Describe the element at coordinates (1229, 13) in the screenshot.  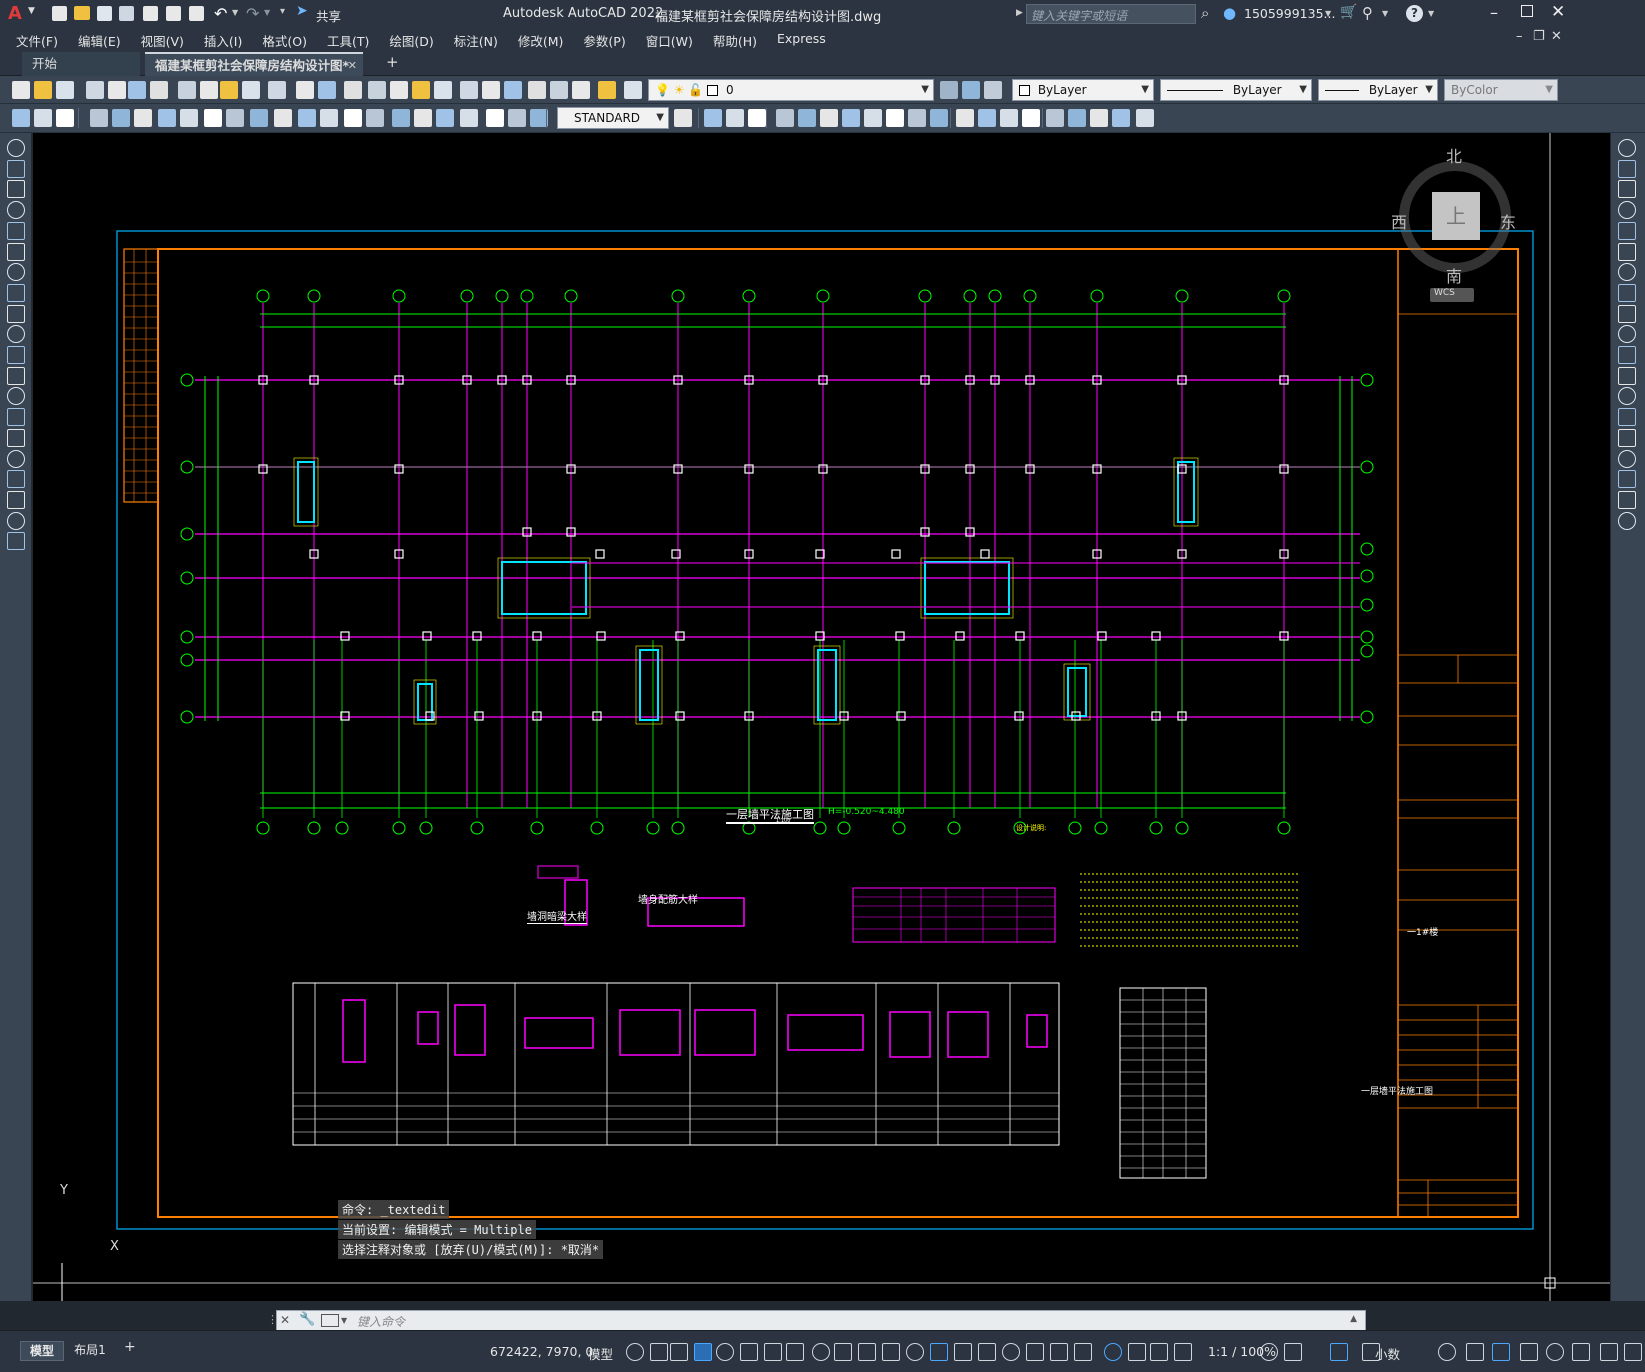
I see `user-icon: ●` at that location.